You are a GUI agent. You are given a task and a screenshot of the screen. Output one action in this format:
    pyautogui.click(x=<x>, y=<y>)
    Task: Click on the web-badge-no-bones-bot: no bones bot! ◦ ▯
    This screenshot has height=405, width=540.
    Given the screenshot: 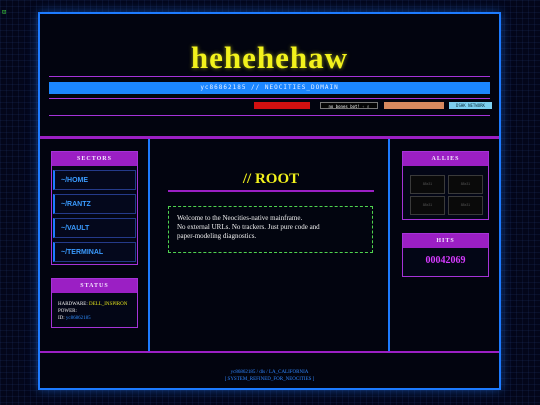 What is the action you would take?
    pyautogui.click(x=349, y=105)
    